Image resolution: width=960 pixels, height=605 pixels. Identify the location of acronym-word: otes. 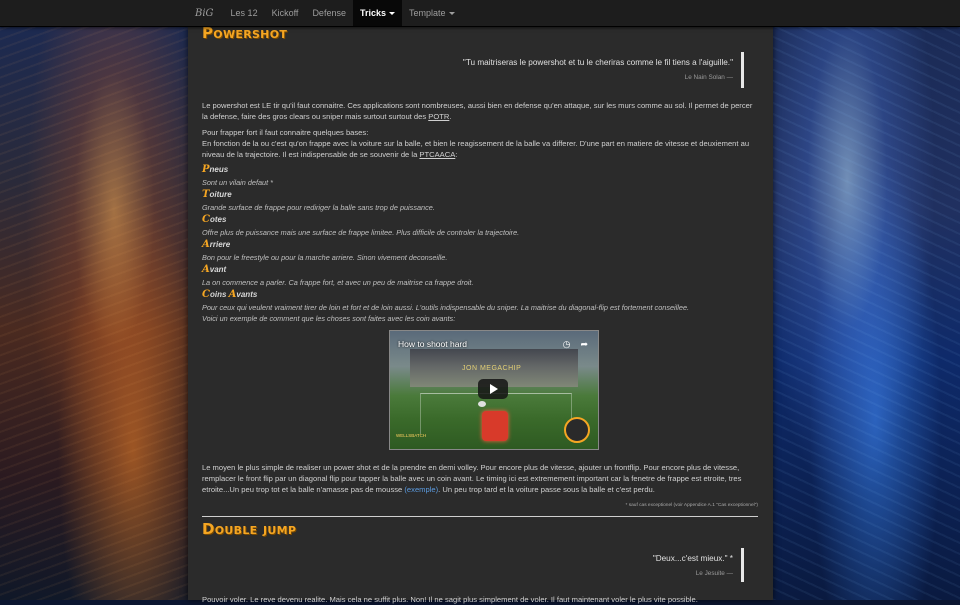
(218, 219).